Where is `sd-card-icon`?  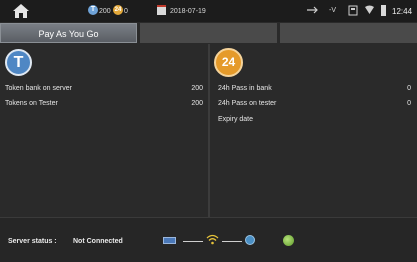 sd-card-icon is located at coordinates (353, 10).